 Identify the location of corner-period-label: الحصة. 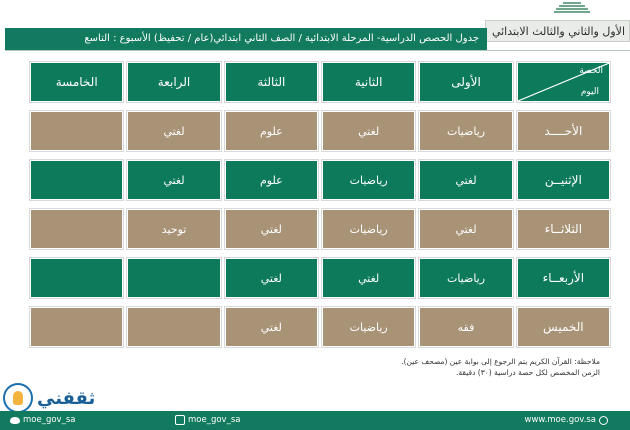
(591, 71).